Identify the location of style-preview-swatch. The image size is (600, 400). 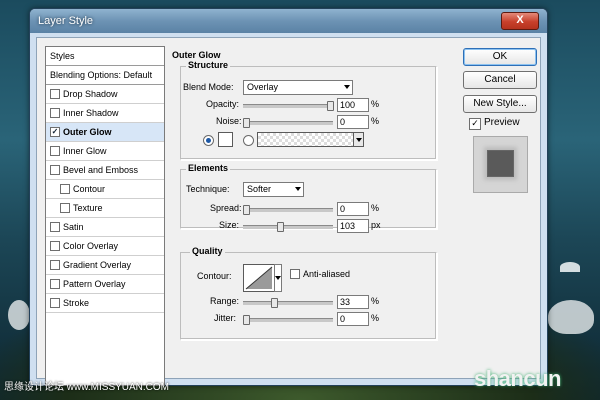
(500, 163).